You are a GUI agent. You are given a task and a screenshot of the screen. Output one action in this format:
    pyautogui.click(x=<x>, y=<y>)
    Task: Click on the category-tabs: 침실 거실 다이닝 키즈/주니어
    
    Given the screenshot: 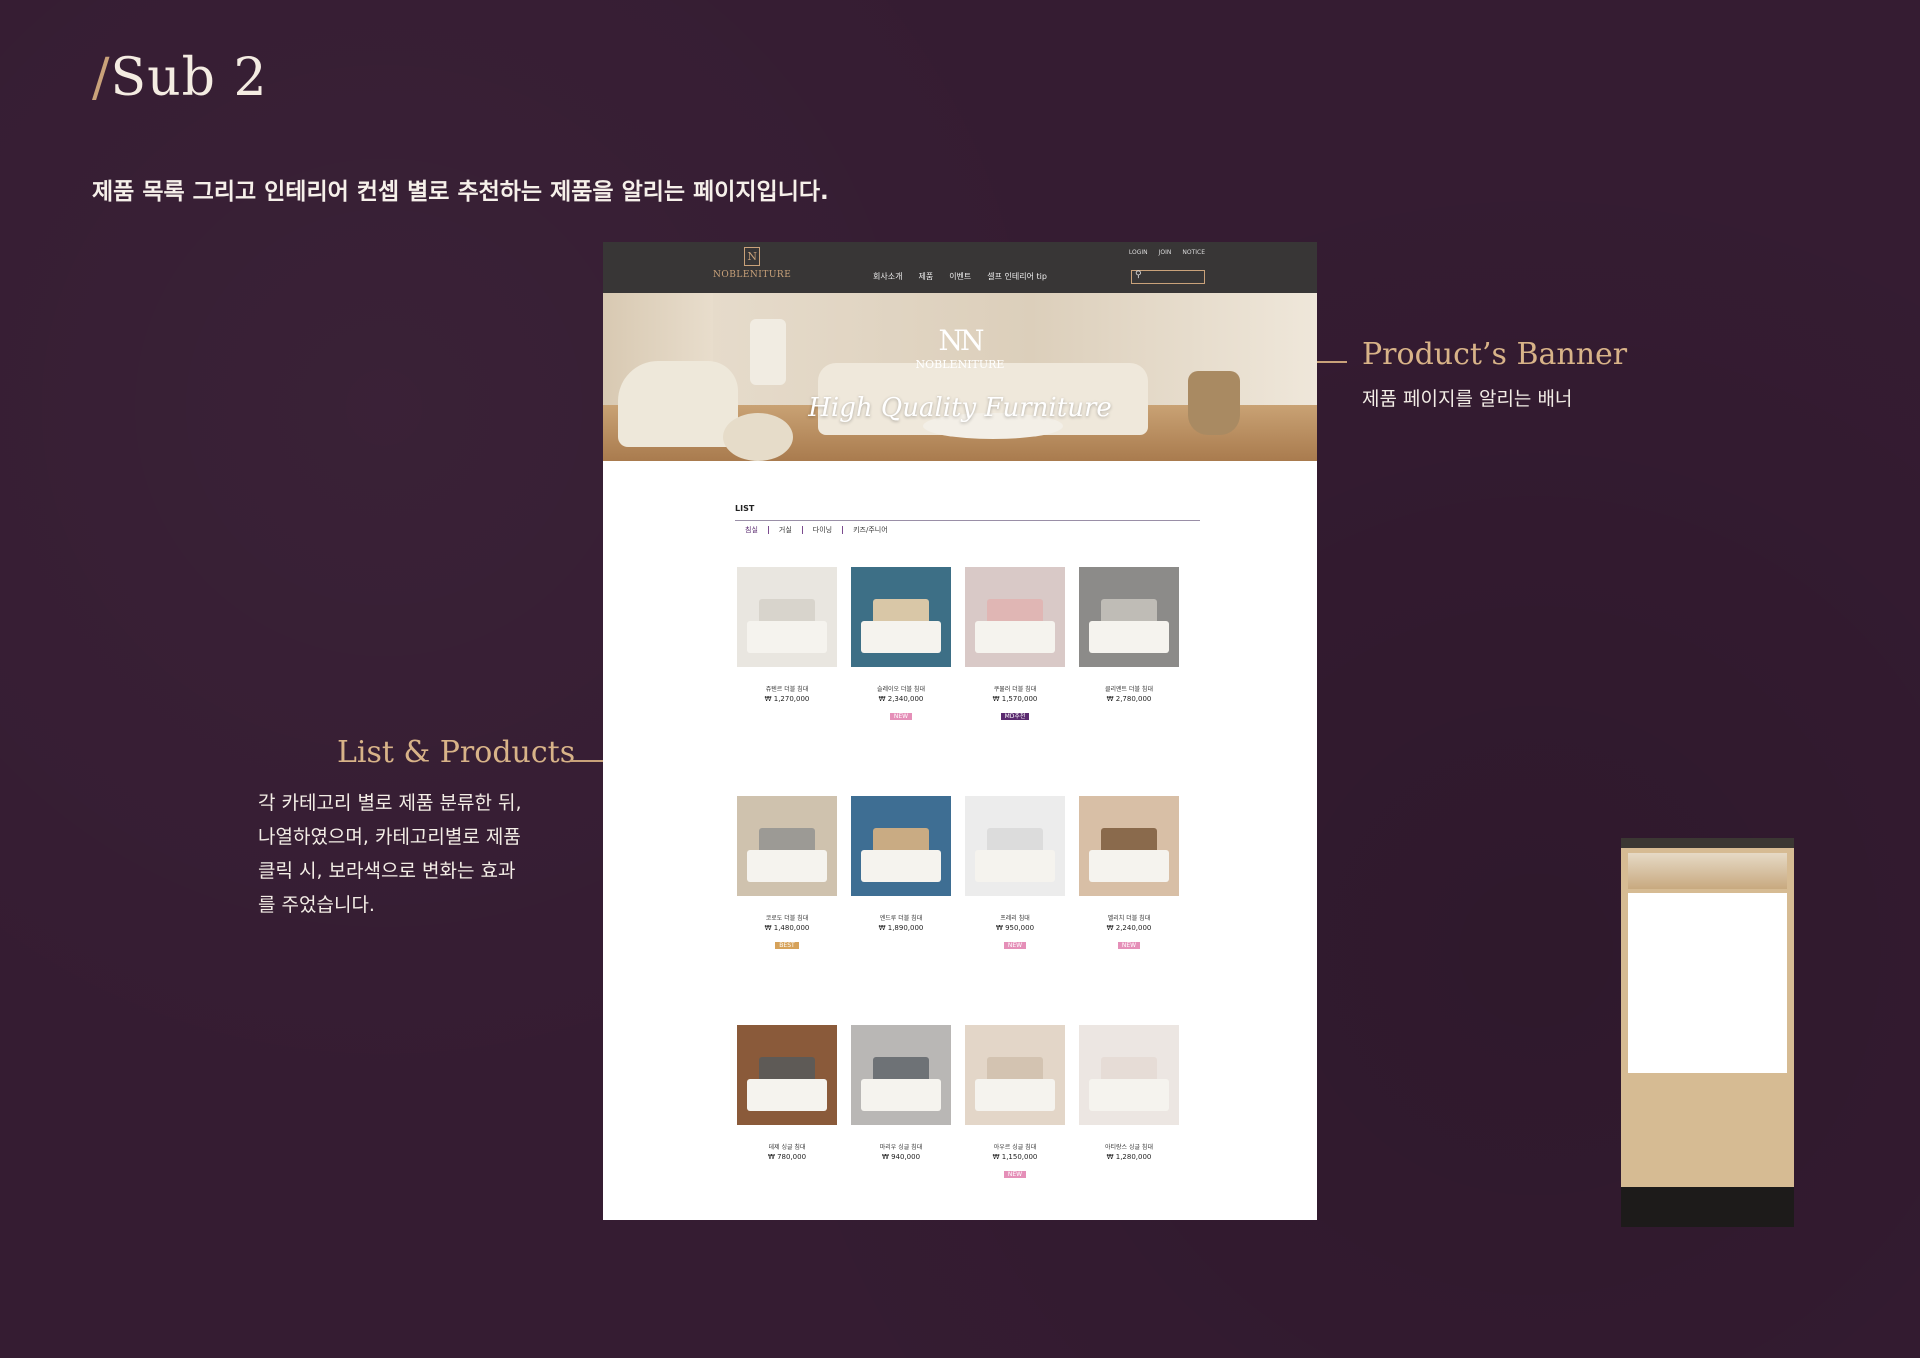 What is the action you would take?
    pyautogui.click(x=967, y=530)
    